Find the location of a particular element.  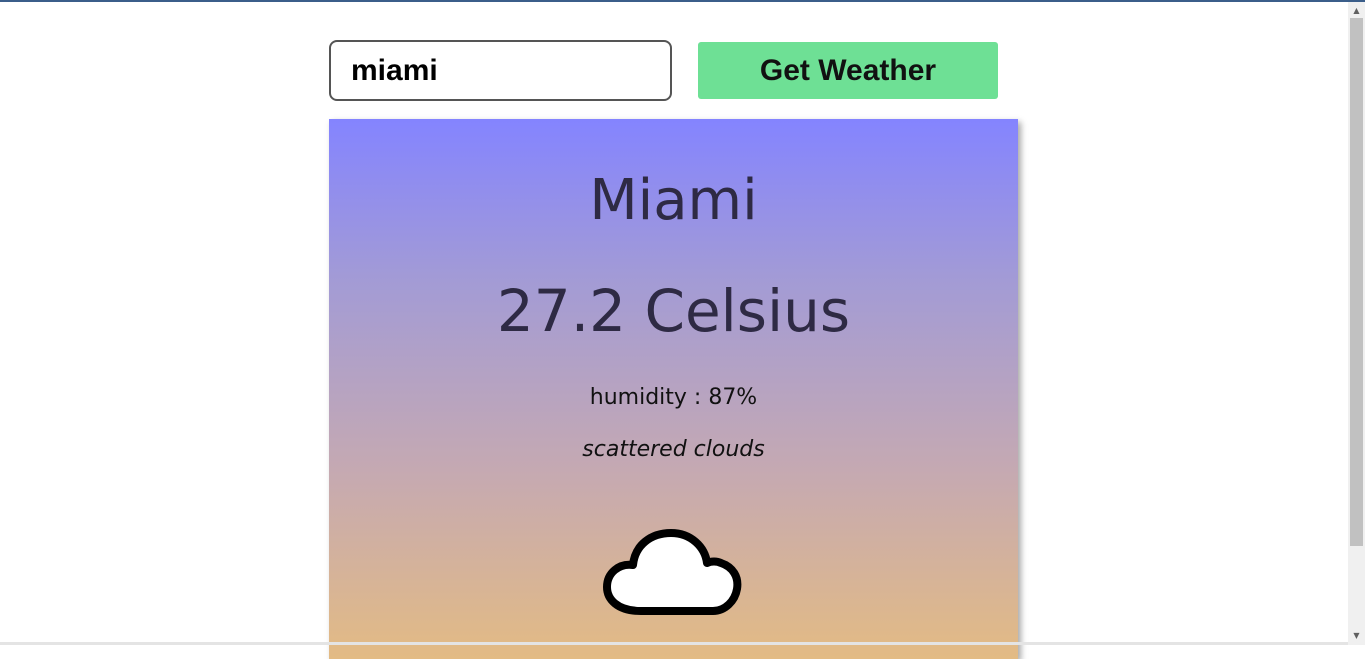

city-name: Miami is located at coordinates (673, 200).